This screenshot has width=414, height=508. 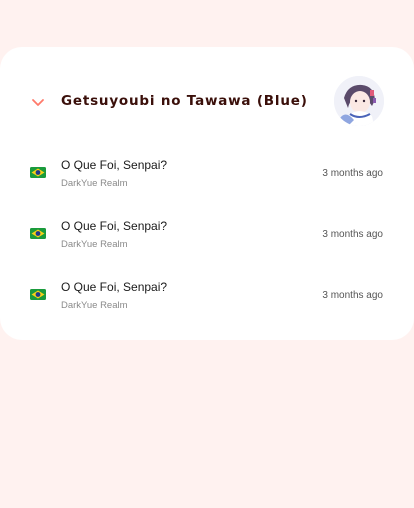 What do you see at coordinates (184, 101) in the screenshot?
I see `manga-title: Getsuyoubi no Tawawa (Blue)` at bounding box center [184, 101].